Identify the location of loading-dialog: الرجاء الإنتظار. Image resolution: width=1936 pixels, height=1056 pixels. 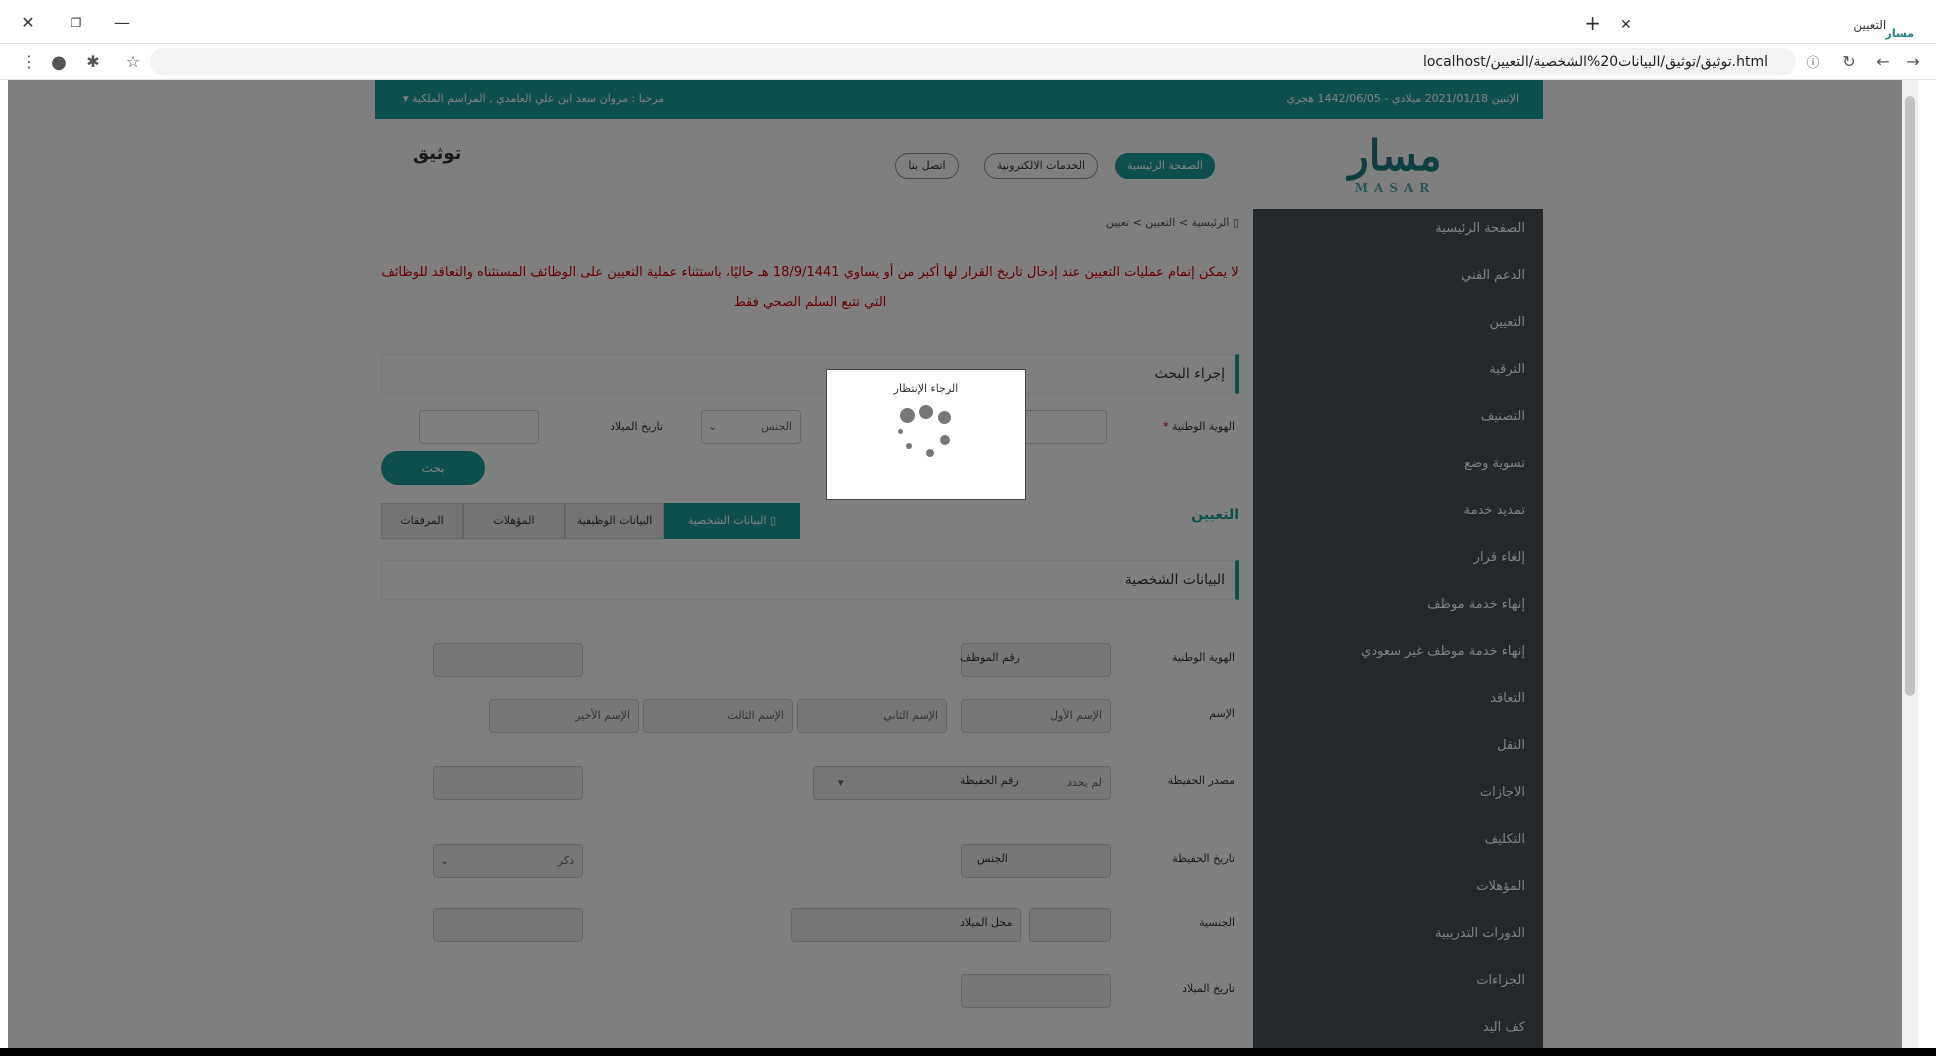
(926, 434).